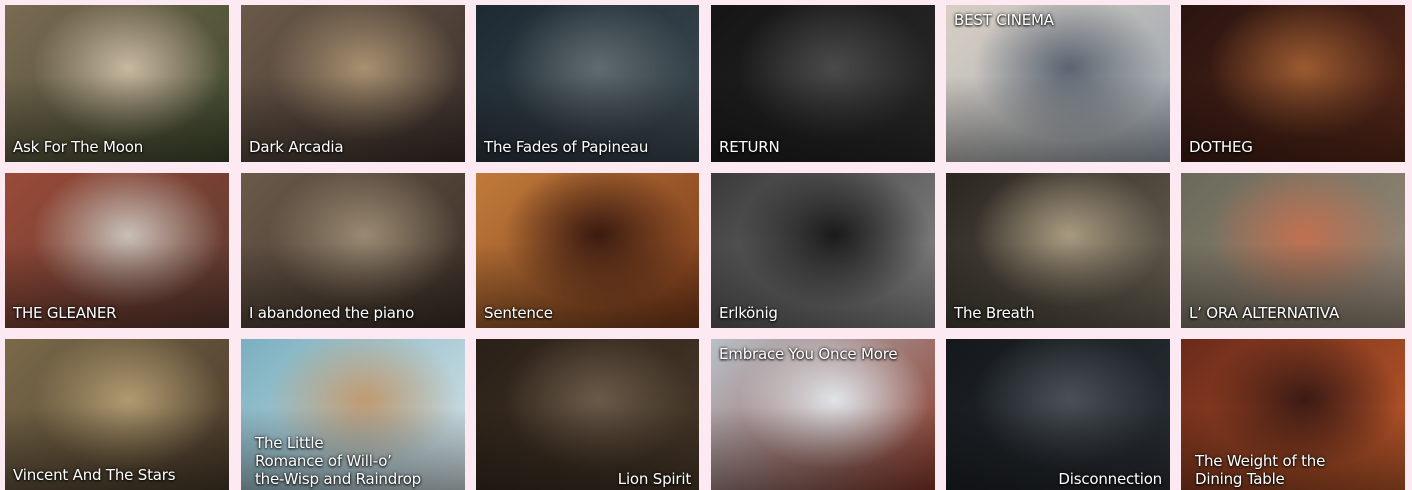 The image size is (1412, 490). What do you see at coordinates (654, 479) in the screenshot?
I see `film-title: Lion Spirit` at bounding box center [654, 479].